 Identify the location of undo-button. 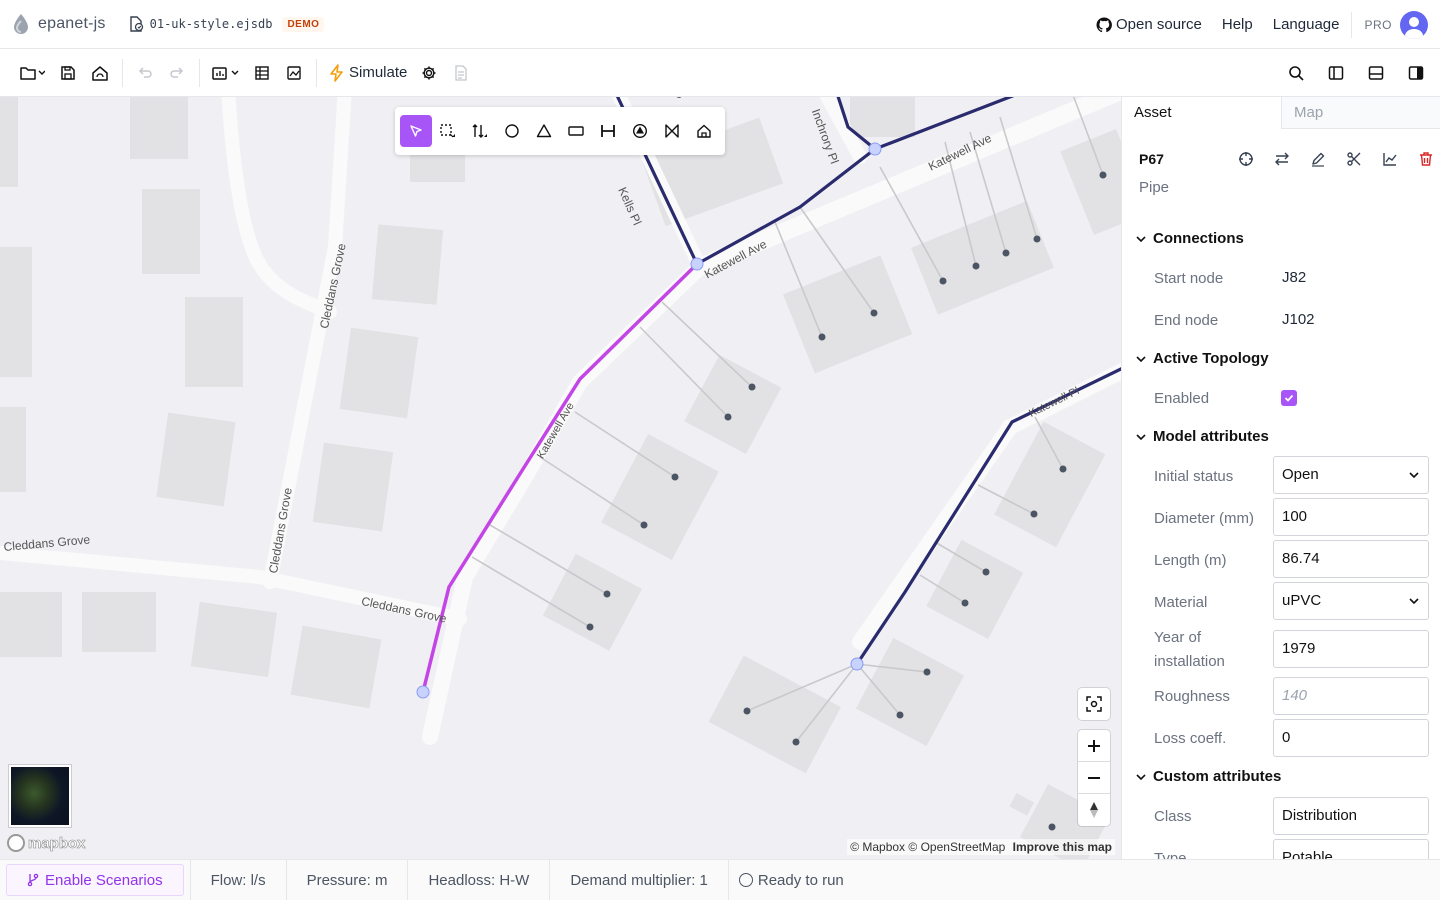
(145, 73).